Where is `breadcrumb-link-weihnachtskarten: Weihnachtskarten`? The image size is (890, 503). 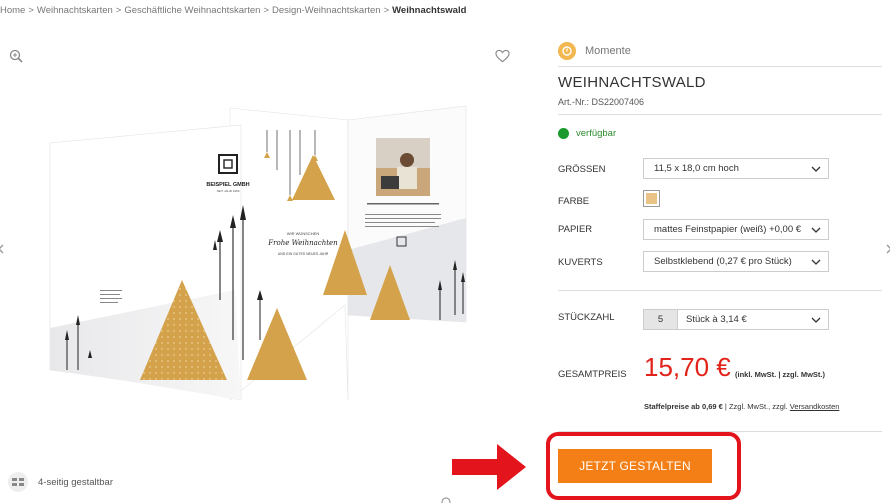
breadcrumb-link-weihnachtskarten: Weihnachtskarten is located at coordinates (75, 10).